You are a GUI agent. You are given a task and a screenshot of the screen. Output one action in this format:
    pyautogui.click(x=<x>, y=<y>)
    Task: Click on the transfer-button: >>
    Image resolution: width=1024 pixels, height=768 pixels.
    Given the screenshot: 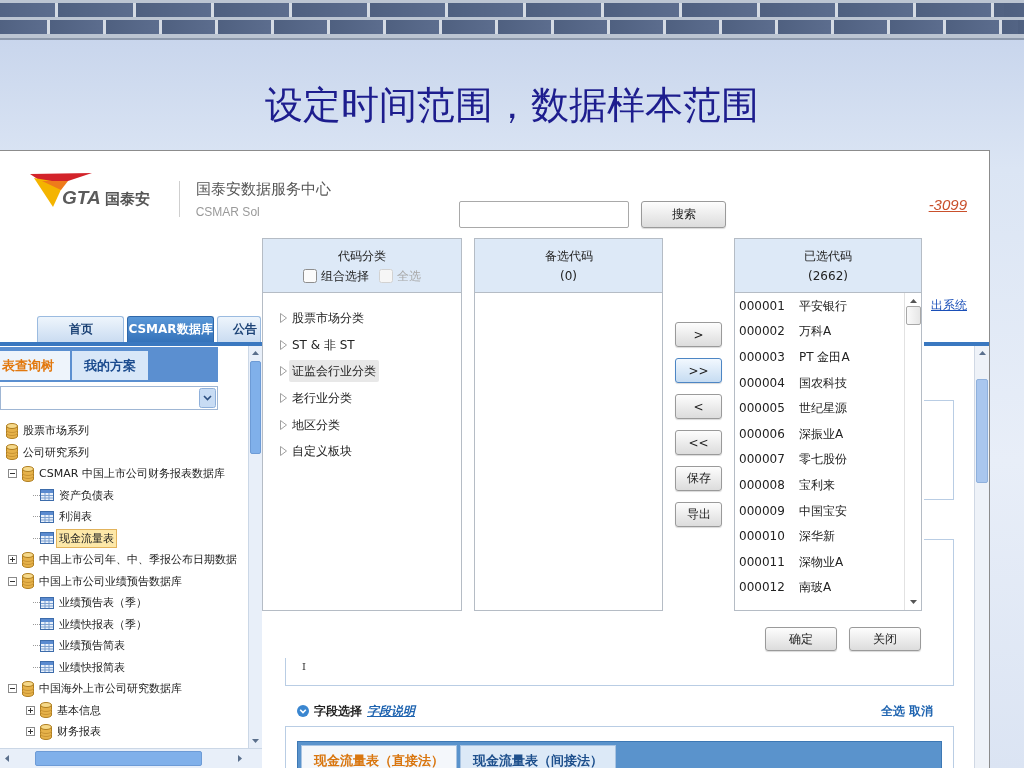 What is the action you would take?
    pyautogui.click(x=698, y=370)
    